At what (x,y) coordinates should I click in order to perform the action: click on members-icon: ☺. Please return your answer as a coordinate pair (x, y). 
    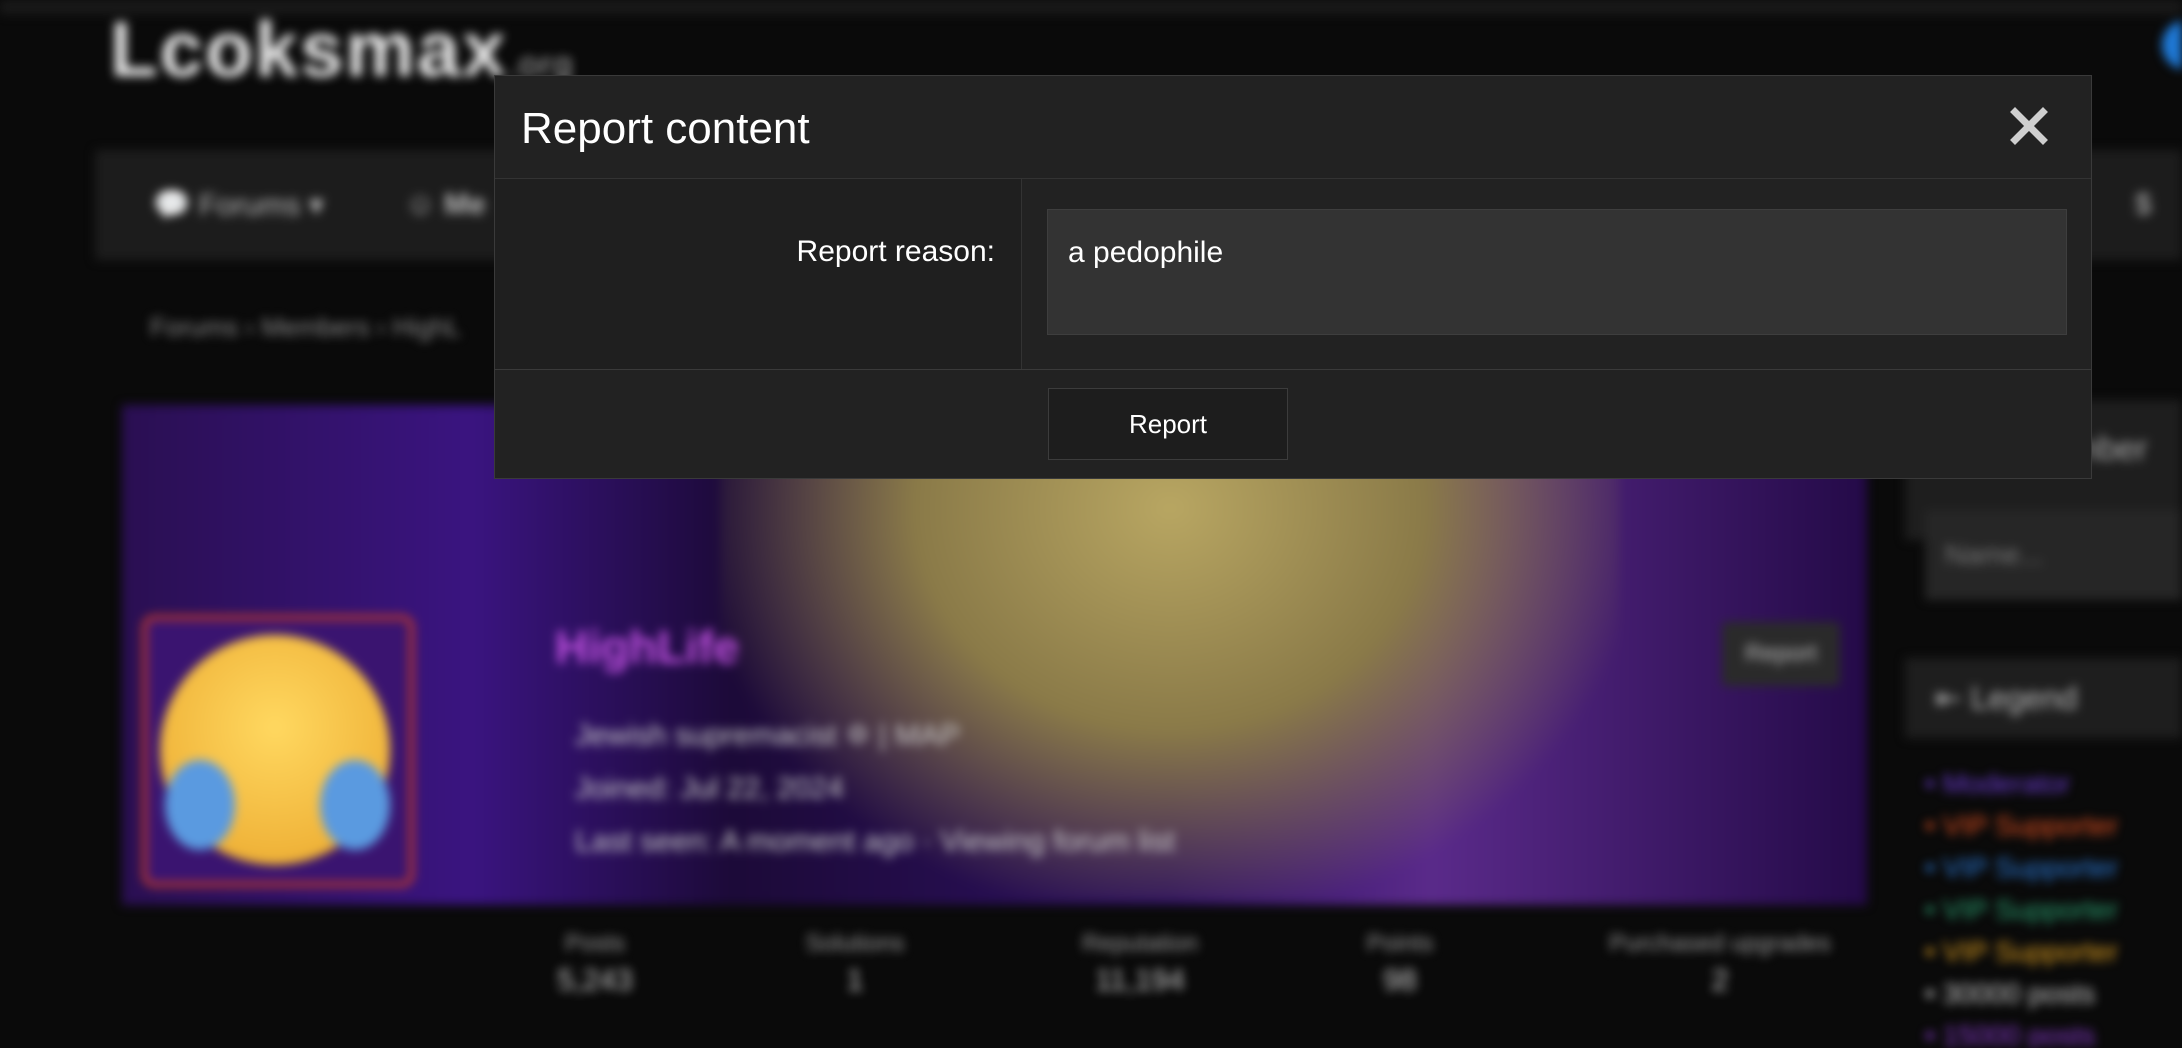
    Looking at the image, I should click on (420, 204).